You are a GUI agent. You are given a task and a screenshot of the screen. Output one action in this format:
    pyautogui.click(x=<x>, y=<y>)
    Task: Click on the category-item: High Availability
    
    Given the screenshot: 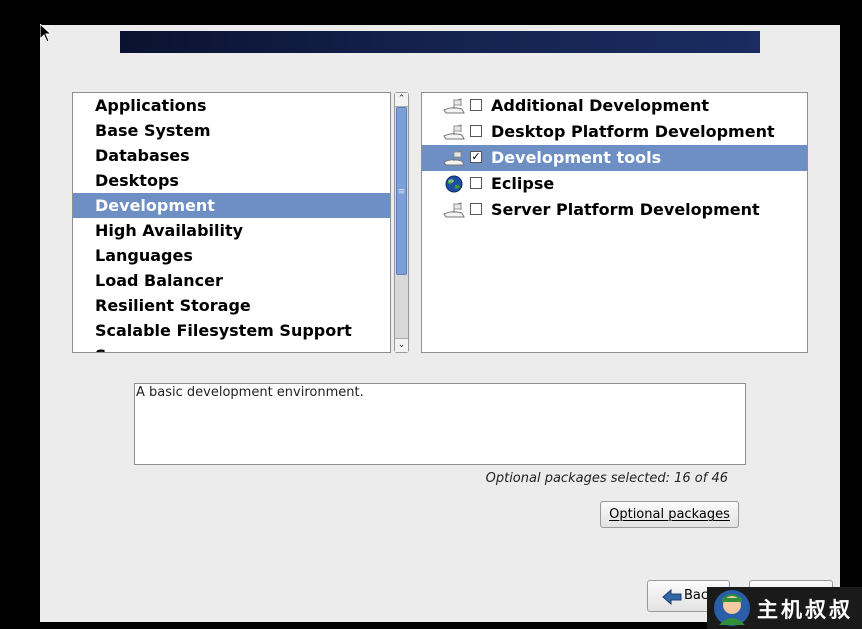 What is the action you would take?
    pyautogui.click(x=231, y=230)
    